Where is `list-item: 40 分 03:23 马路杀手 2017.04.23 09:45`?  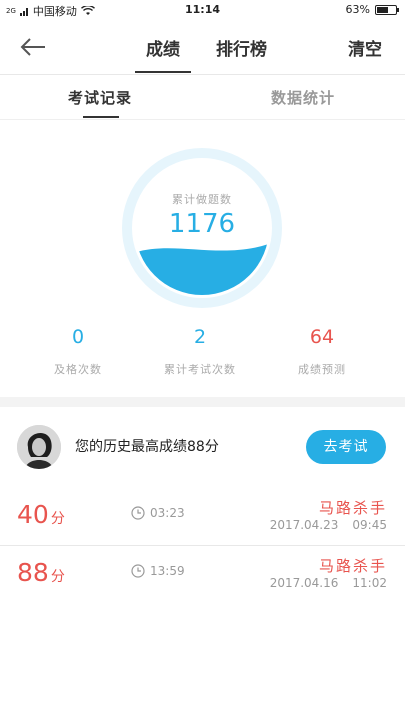 list-item: 40 分 03:23 马路杀手 2017.04.23 09:45 is located at coordinates (202, 517).